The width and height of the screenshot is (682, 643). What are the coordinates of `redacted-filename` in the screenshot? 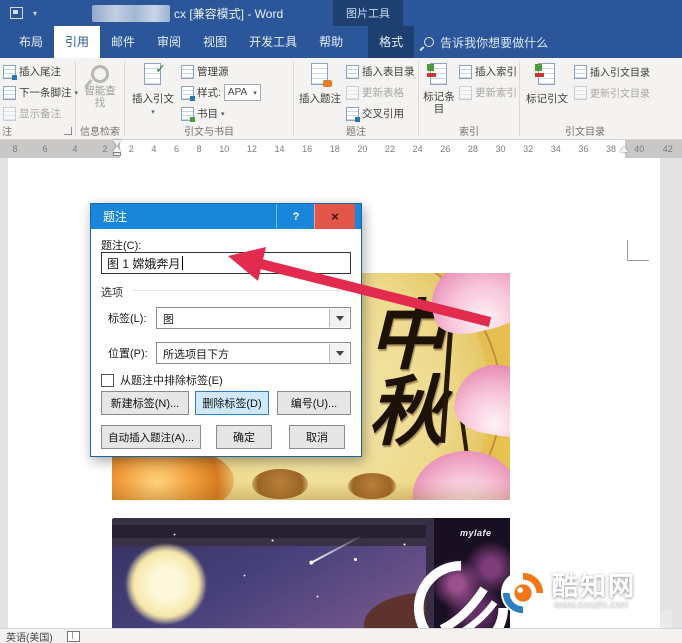 It's located at (131, 13).